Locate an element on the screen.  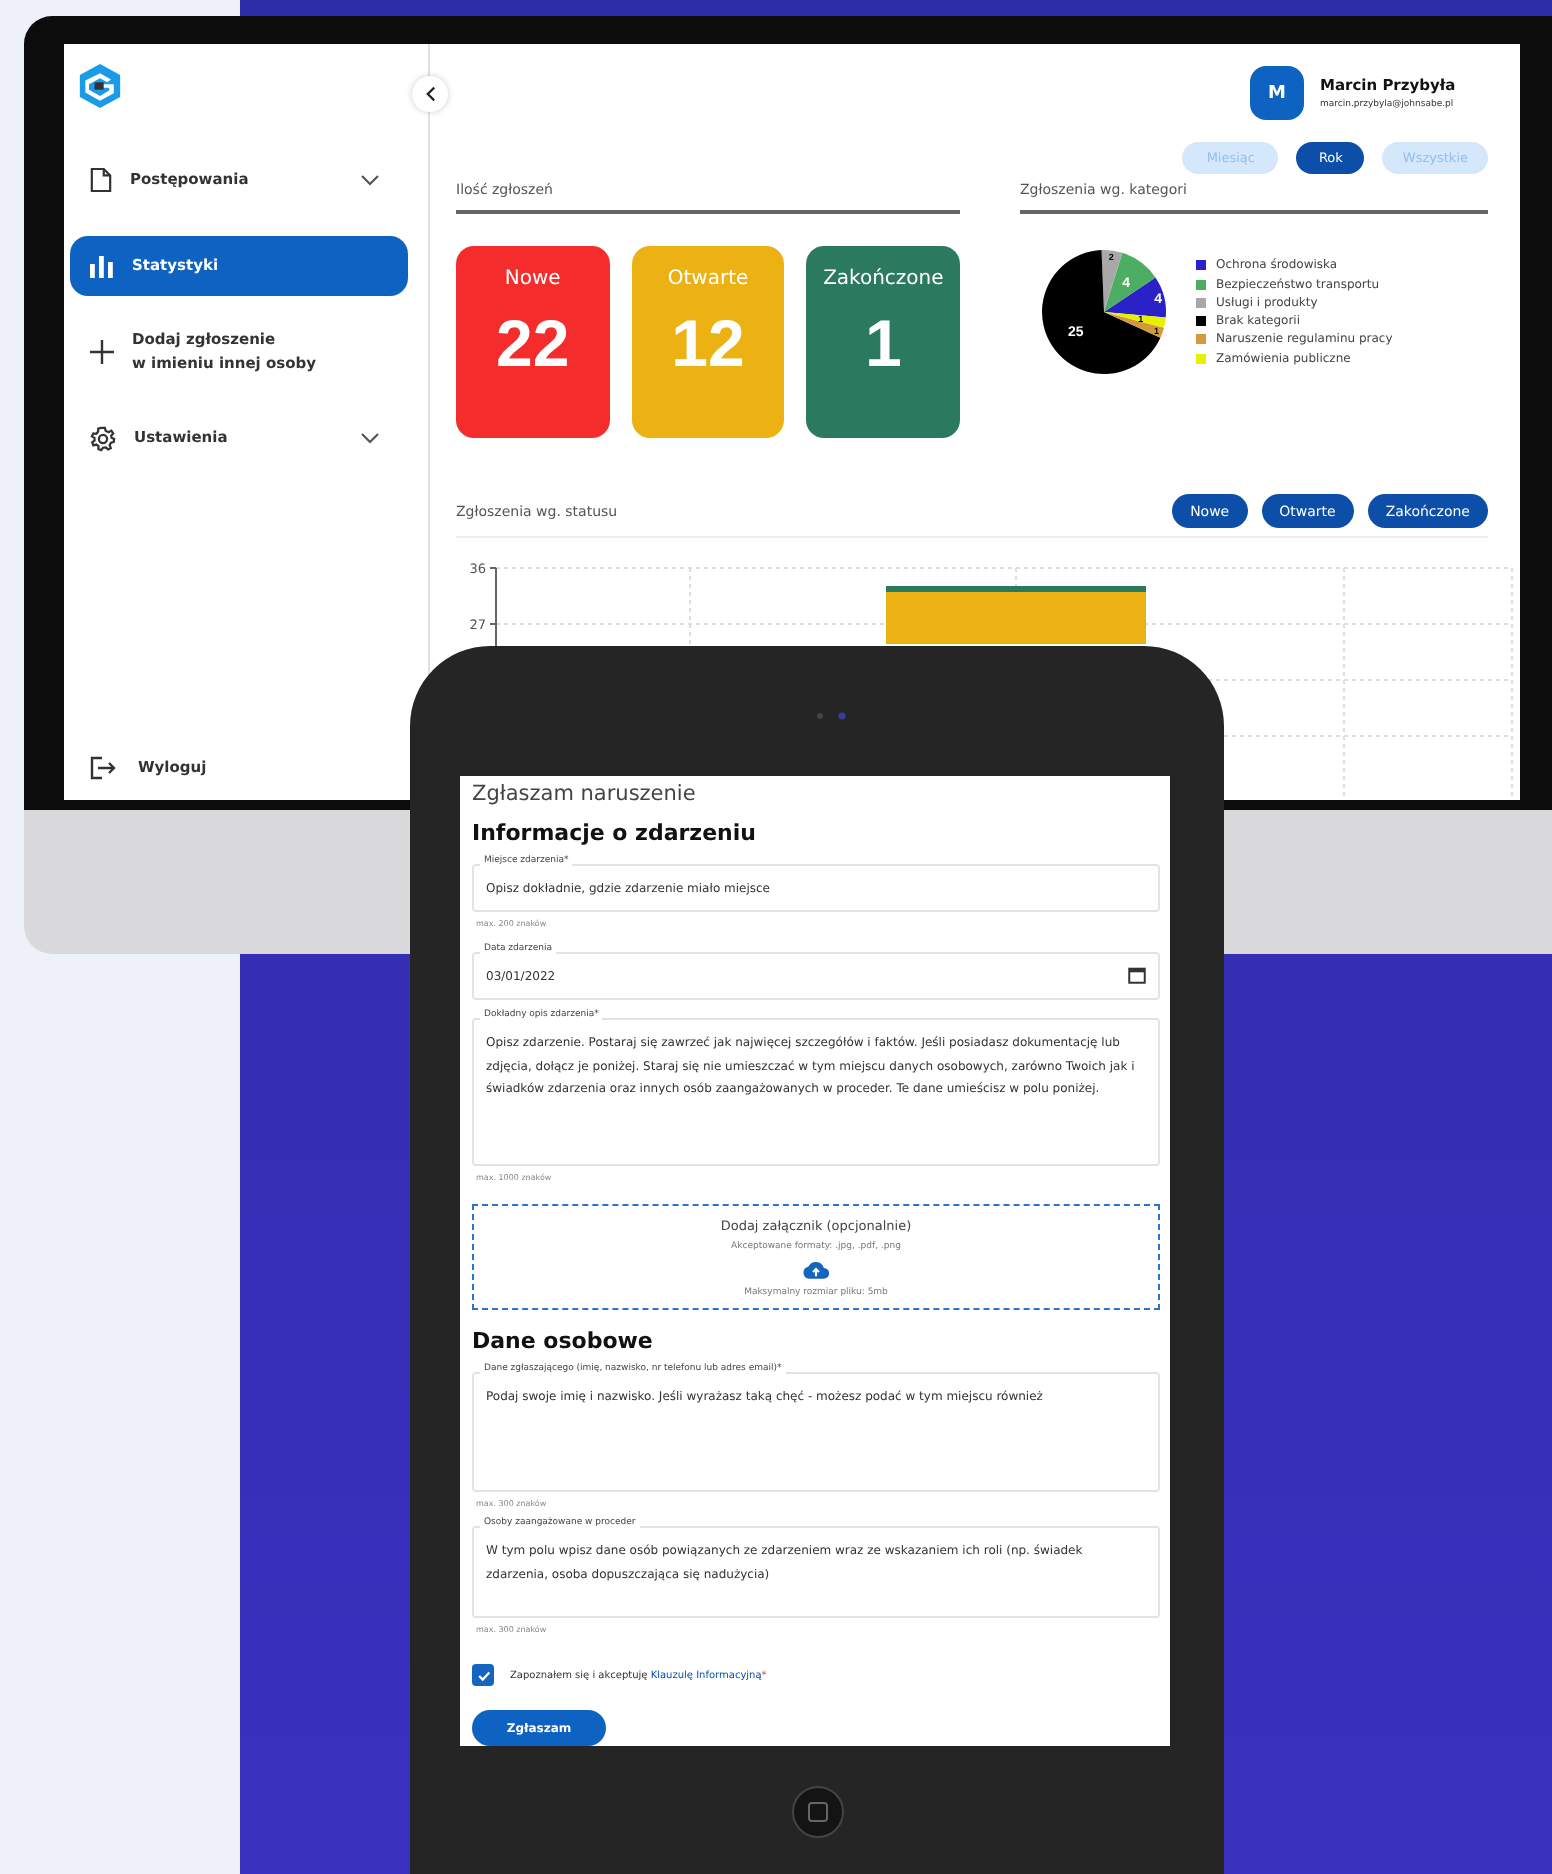
form-title: Zgłaszam naruszenie is located at coordinates (585, 794).